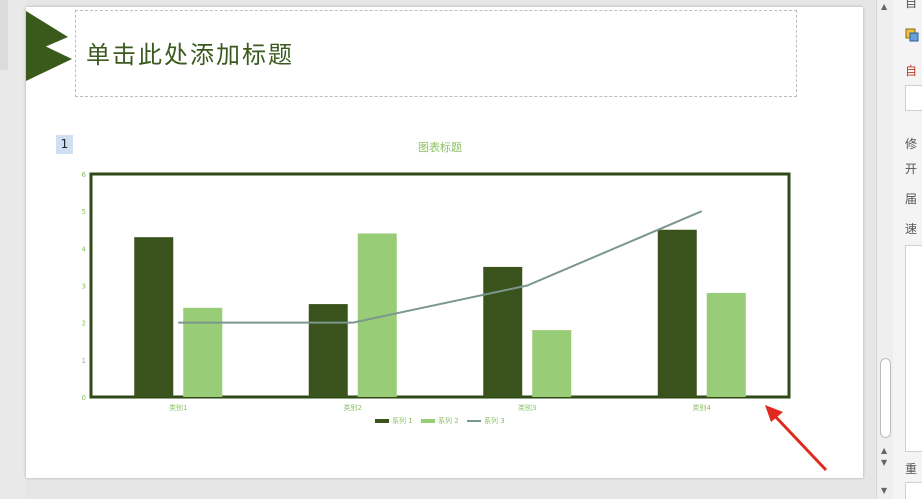 This screenshot has width=922, height=499. Describe the element at coordinates (448, 420) in the screenshot. I see `legend-label: 系列 2` at that location.